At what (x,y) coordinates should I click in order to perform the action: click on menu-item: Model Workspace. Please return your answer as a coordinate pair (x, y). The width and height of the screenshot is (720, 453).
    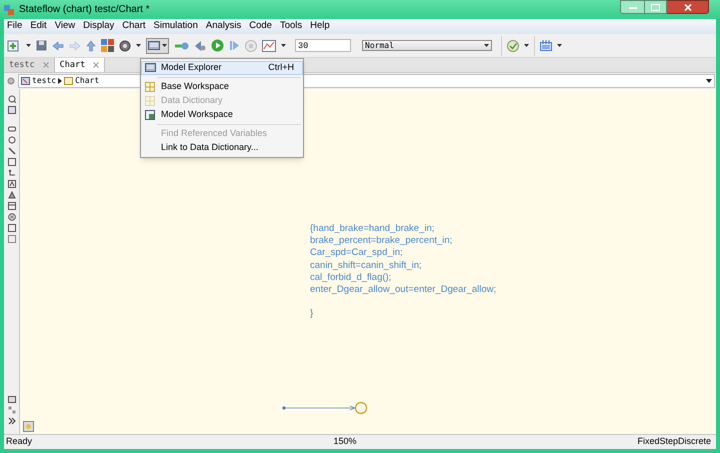
    Looking at the image, I should click on (222, 115).